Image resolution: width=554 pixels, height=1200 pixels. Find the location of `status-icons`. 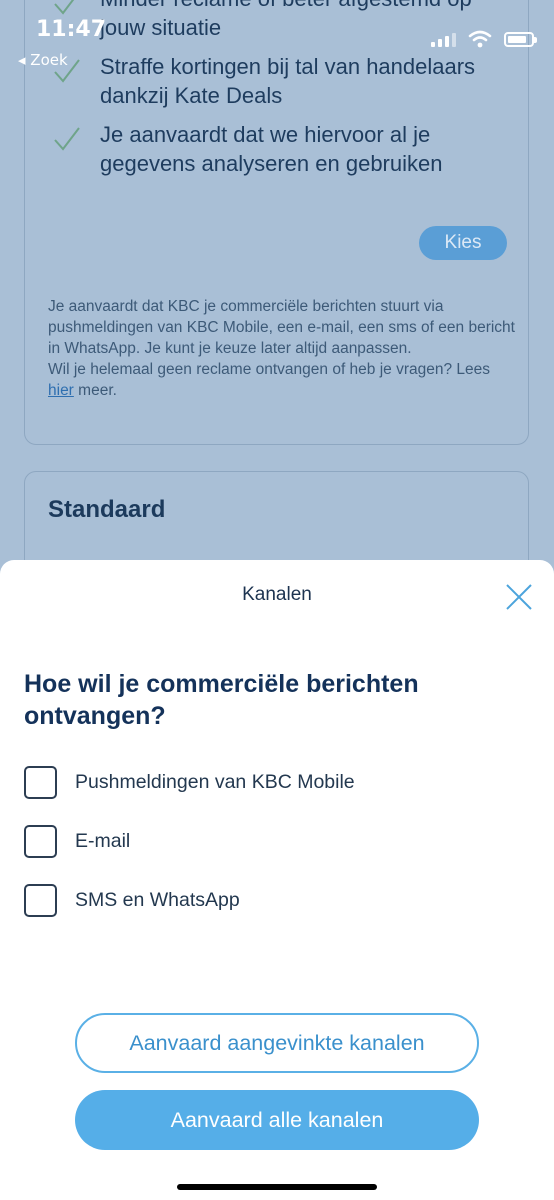

status-icons is located at coordinates (484, 39).